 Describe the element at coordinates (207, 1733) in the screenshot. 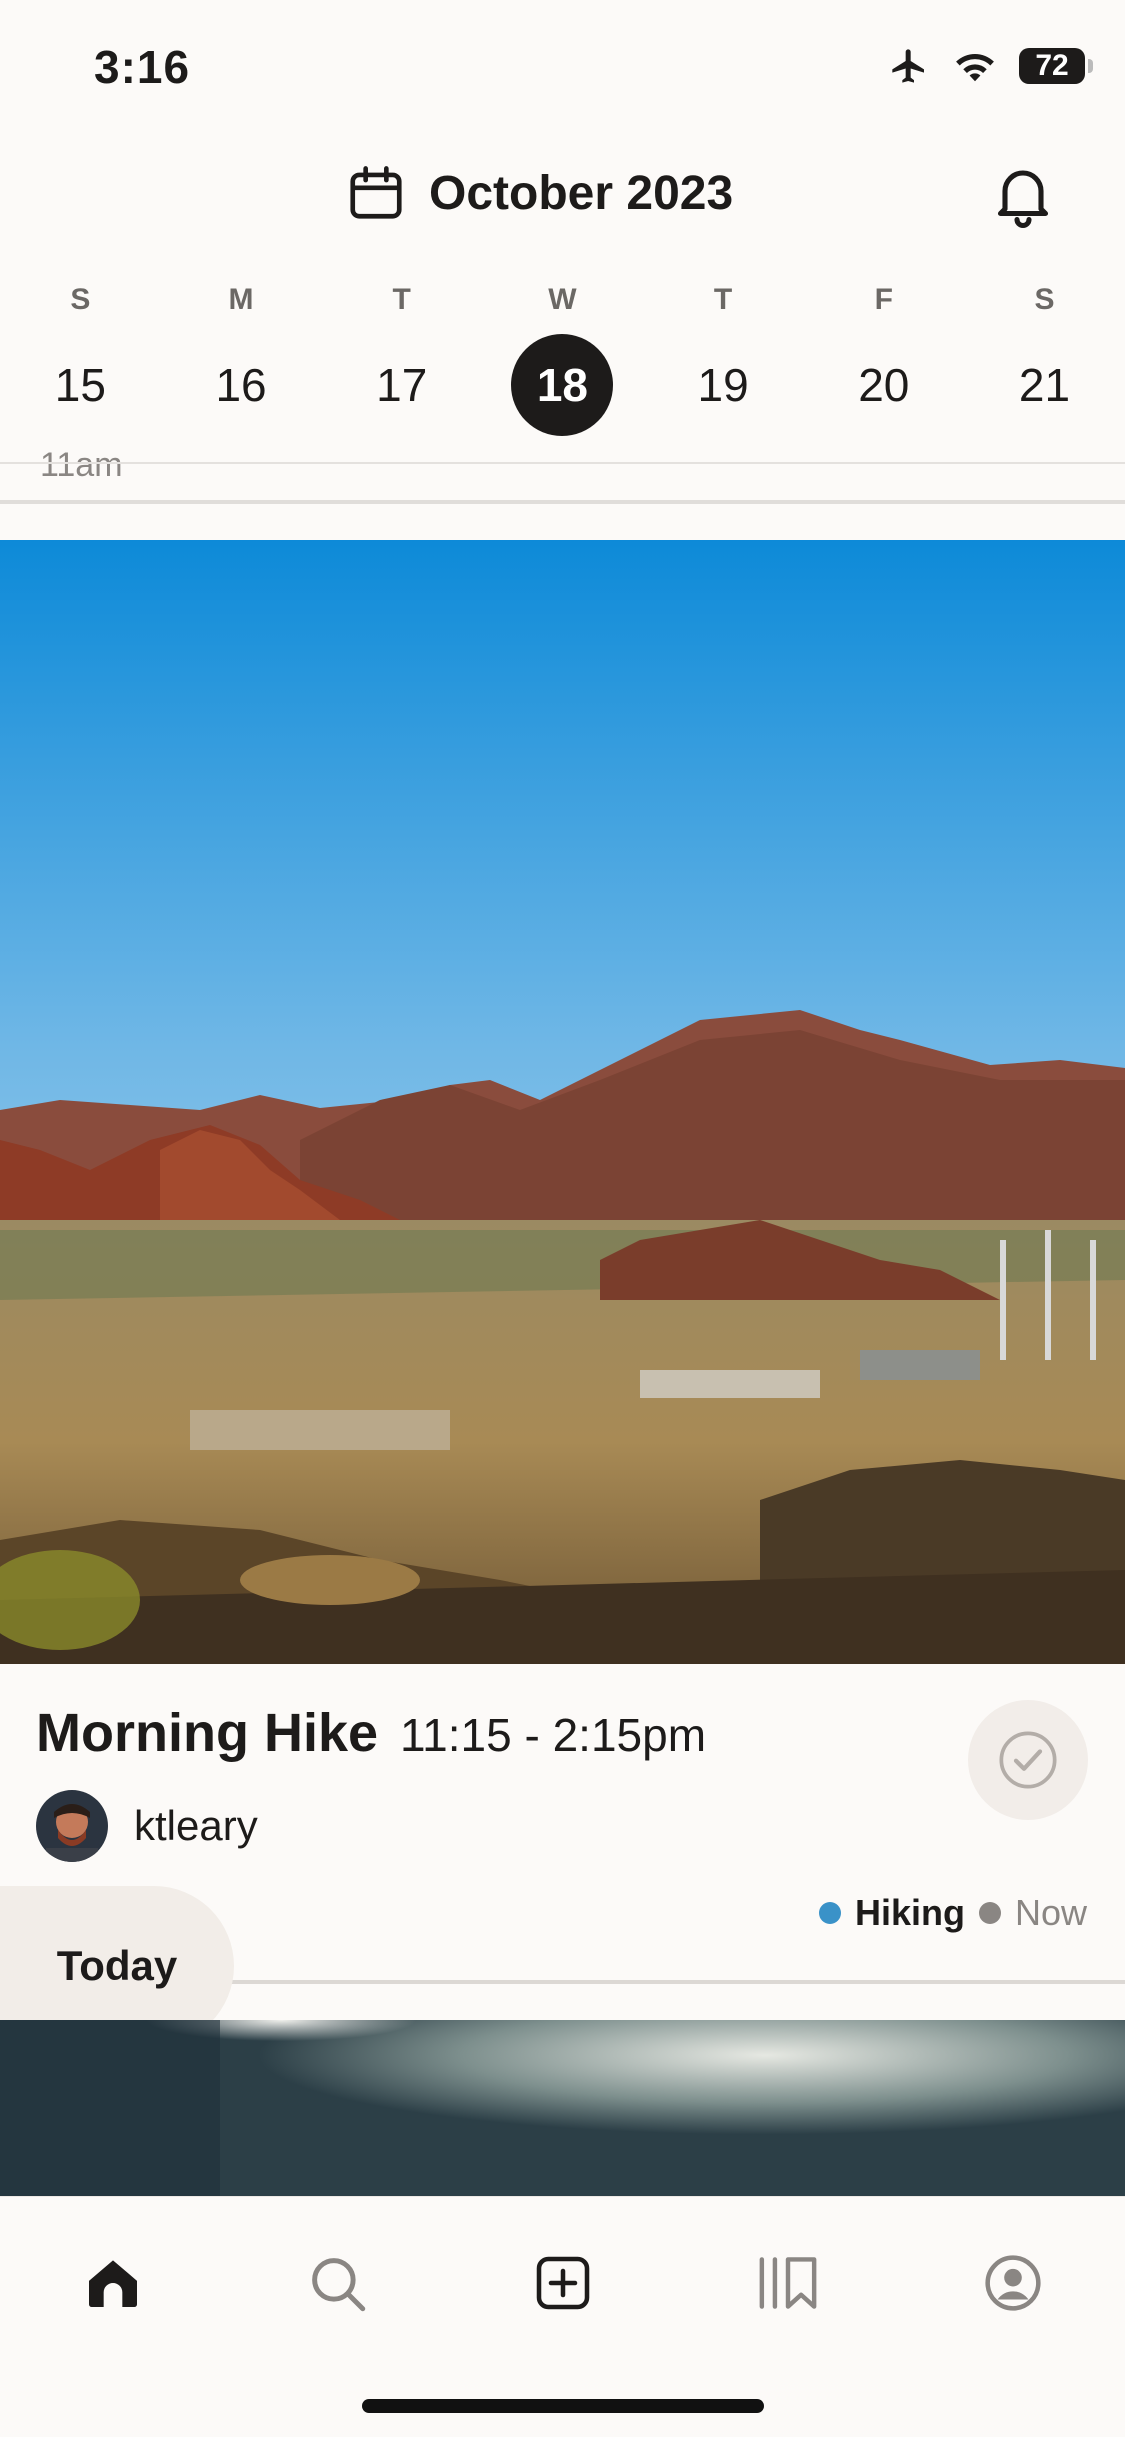

I see `event-title: Morning Hike` at that location.